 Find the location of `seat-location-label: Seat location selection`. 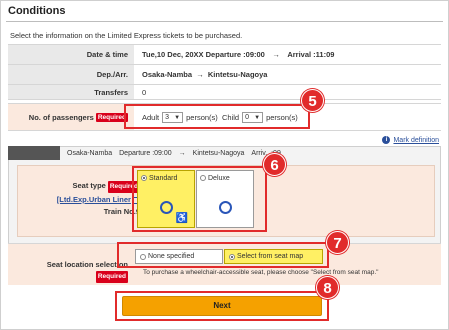

seat-location-label: Seat location selection is located at coordinates (87, 264).